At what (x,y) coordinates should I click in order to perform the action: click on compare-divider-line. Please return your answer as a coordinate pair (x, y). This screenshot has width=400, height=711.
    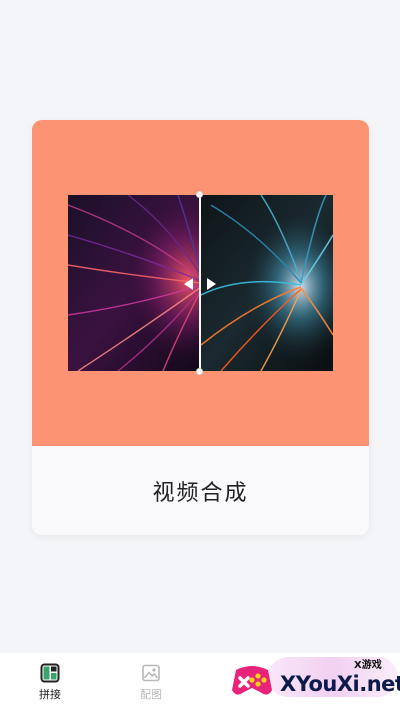
    Looking at the image, I should click on (200, 283).